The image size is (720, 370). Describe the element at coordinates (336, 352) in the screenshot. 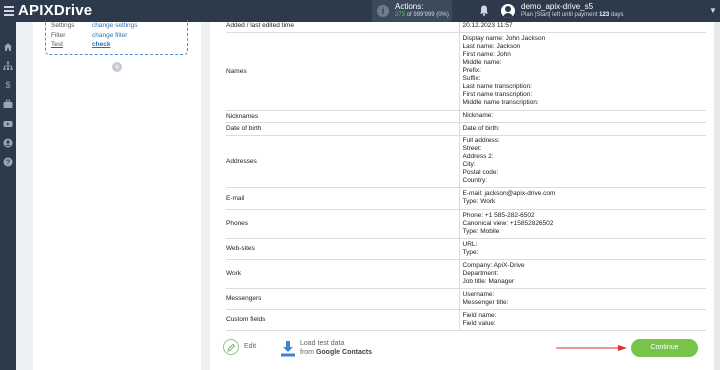

I see `load-source-label: from Google Contacts` at that location.